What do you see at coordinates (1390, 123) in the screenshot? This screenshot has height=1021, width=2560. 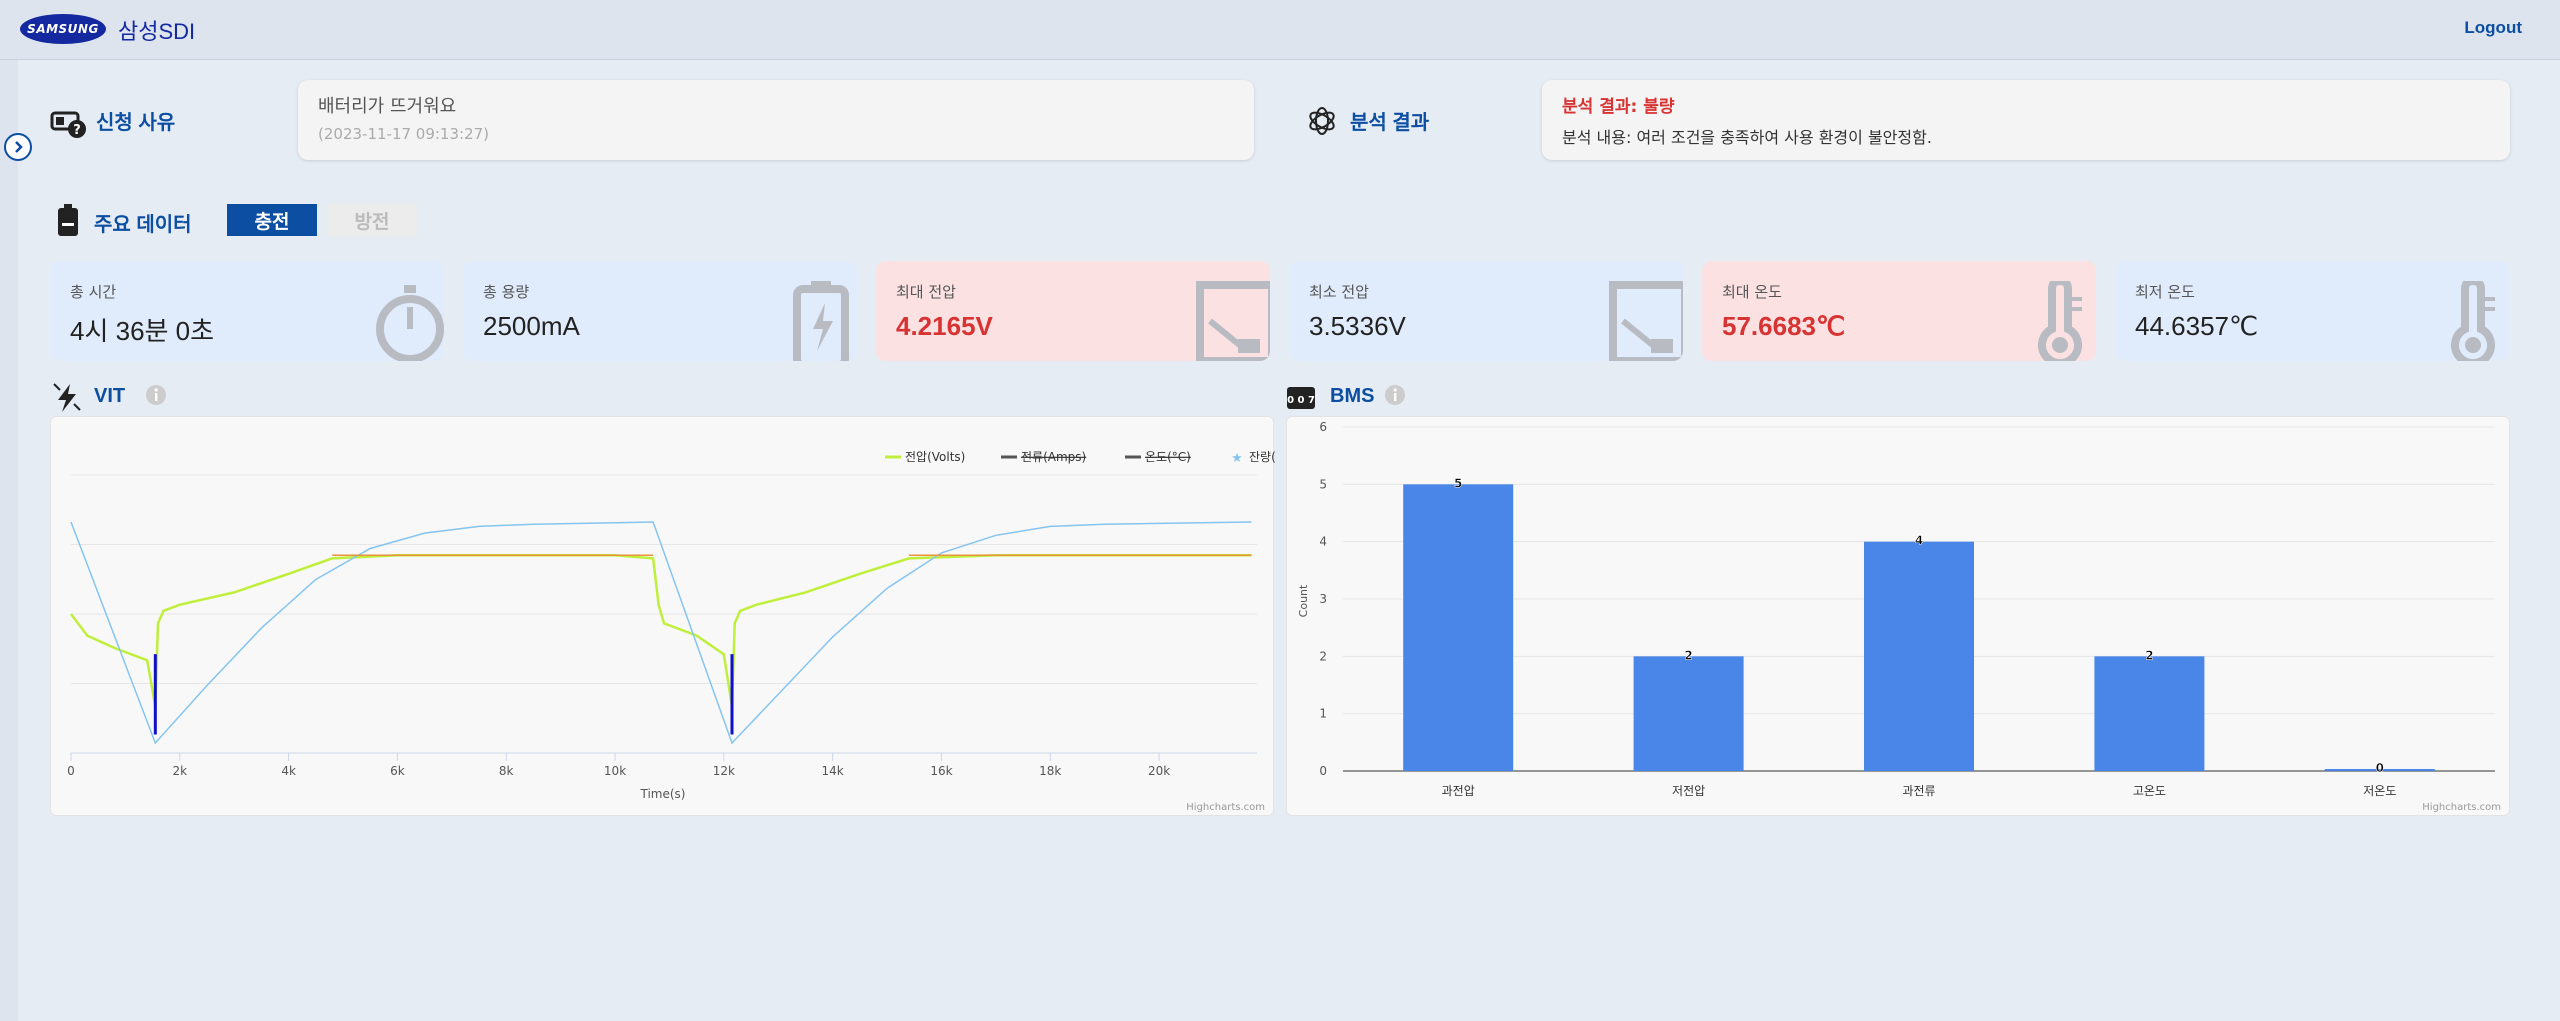 I see `analysis-title: 분석 결과` at bounding box center [1390, 123].